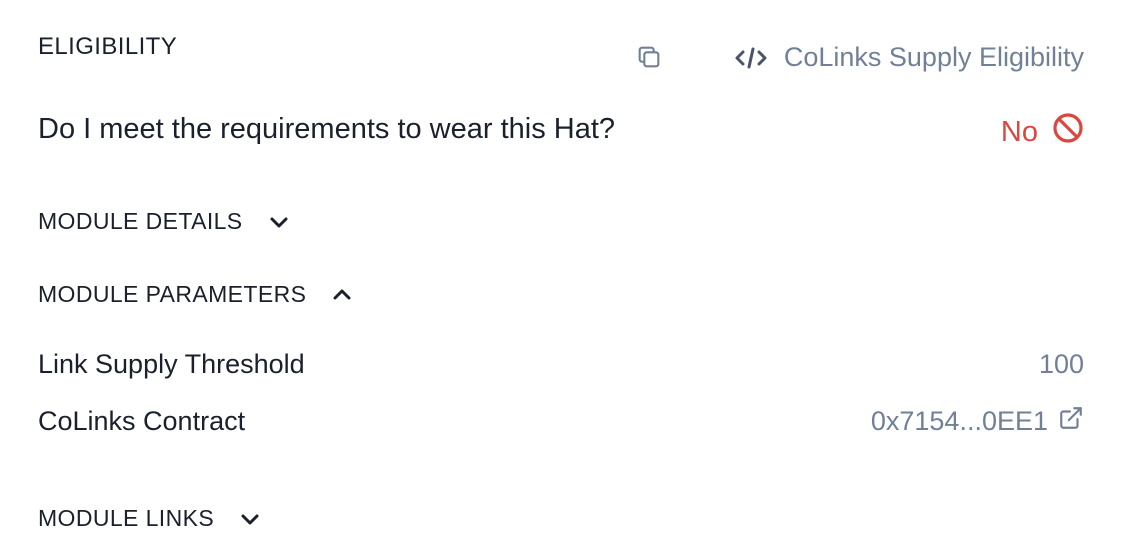 This screenshot has height=560, width=1128. I want to click on module-name-link: CoLinks Supply Eligibility, so click(909, 57).